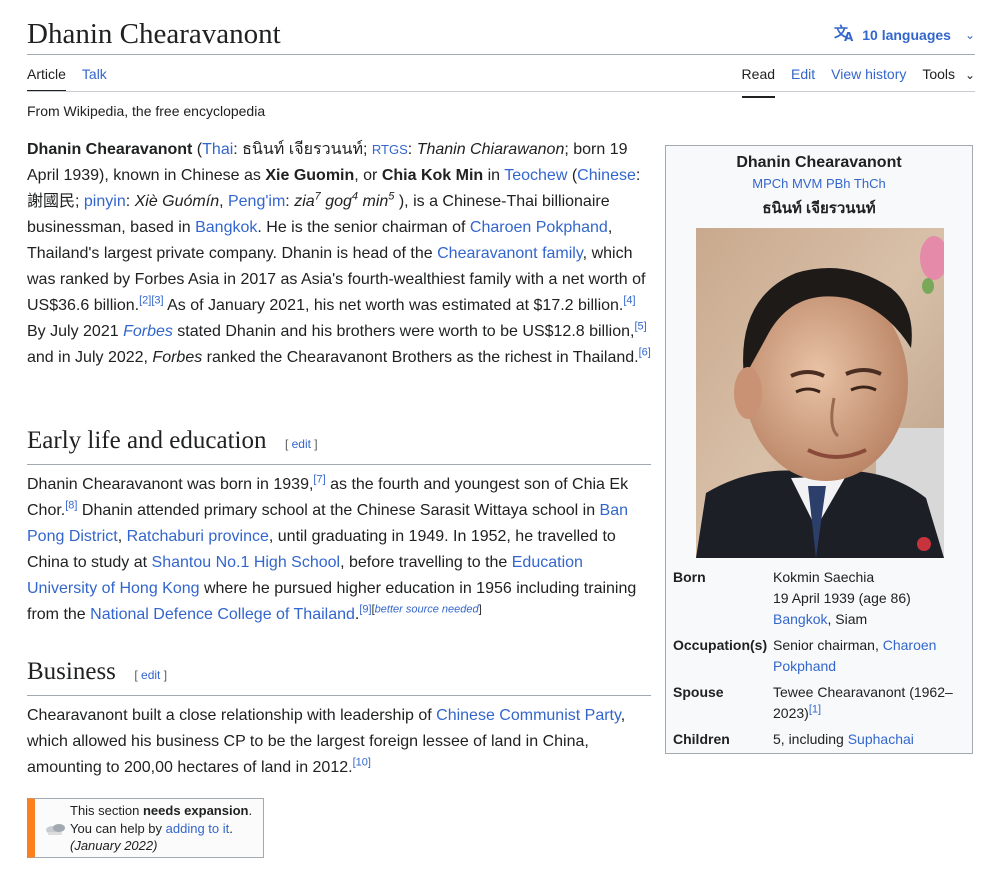  What do you see at coordinates (256, 201) in the screenshot?
I see `link-pengim: Peng'im` at bounding box center [256, 201].